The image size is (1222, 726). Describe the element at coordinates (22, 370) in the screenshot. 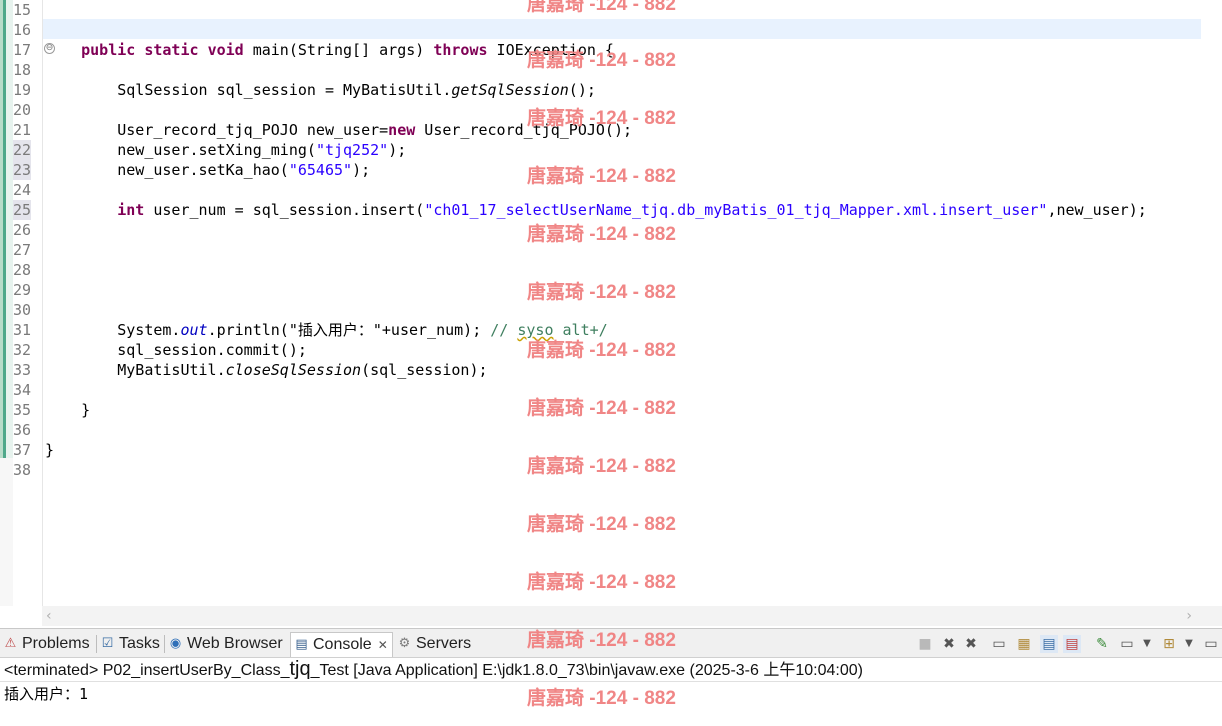

I see `line-number: 33` at that location.